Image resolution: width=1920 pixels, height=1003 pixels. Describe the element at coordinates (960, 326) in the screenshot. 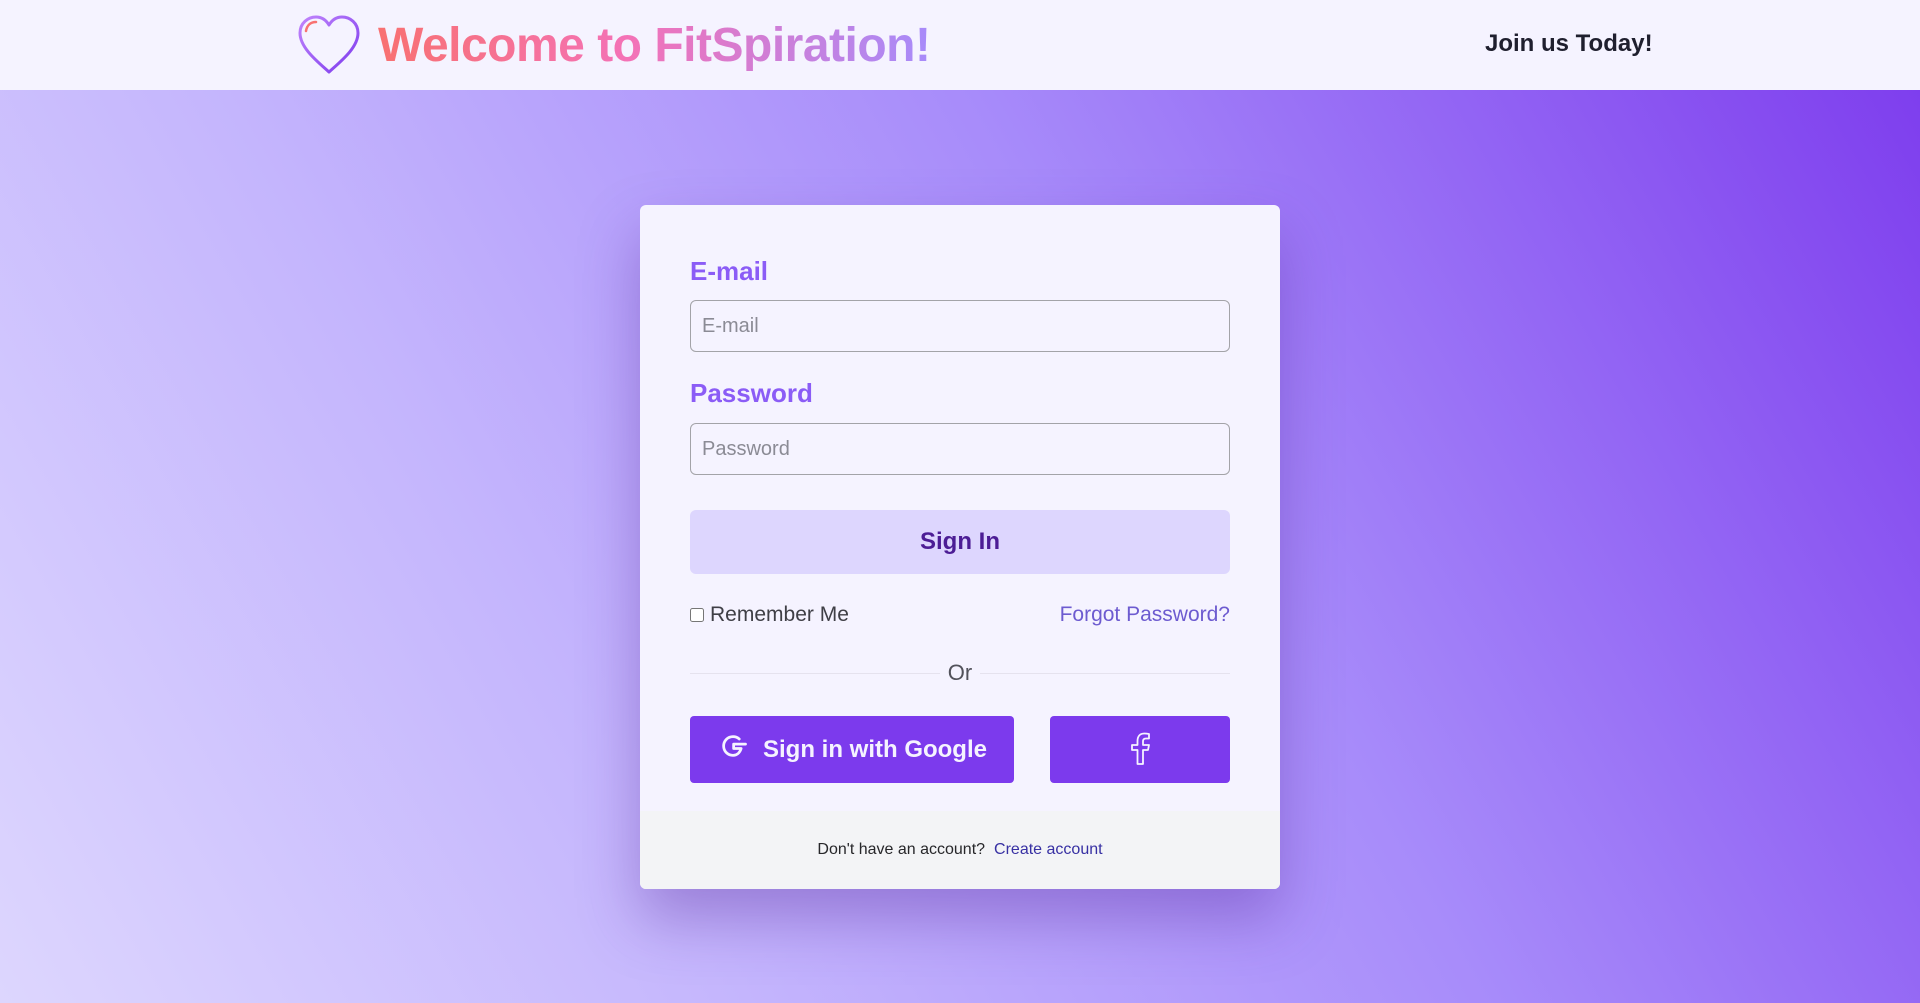

I see `email-input` at that location.